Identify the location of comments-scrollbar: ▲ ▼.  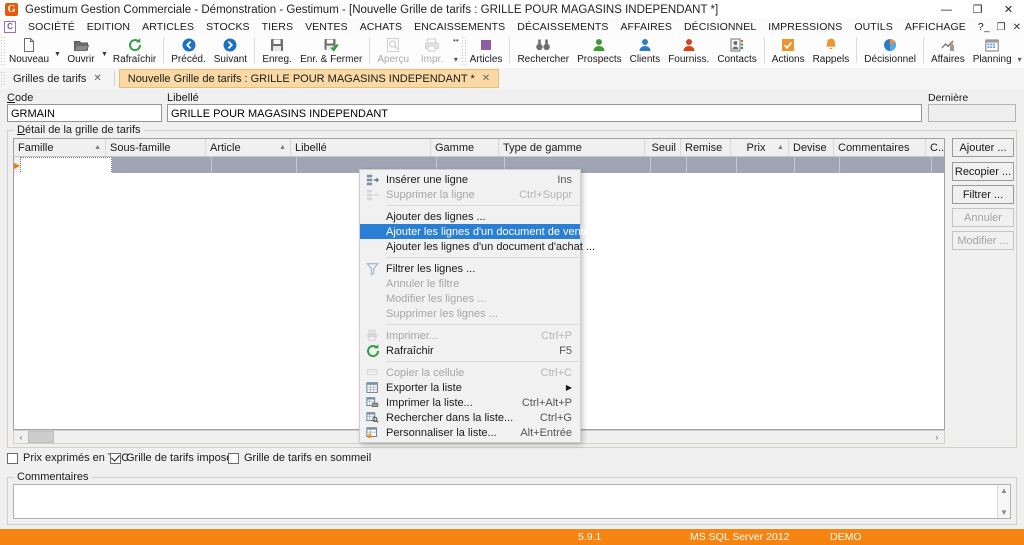
(1003, 501).